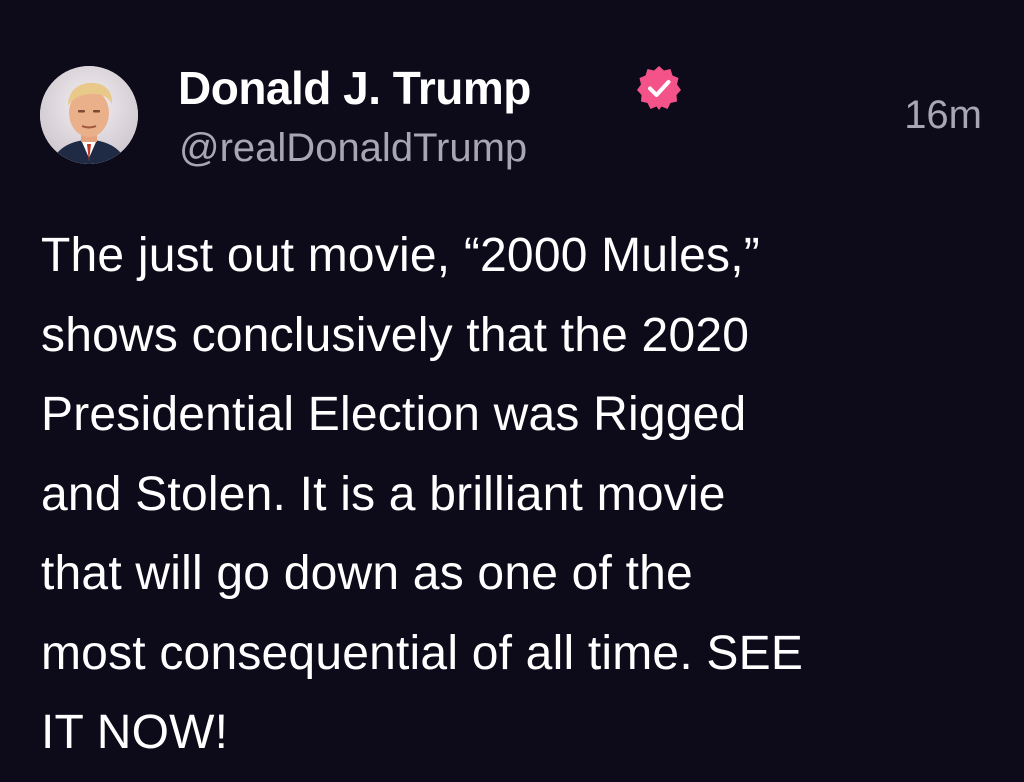 The image size is (1024, 782). What do you see at coordinates (395, 335) in the screenshot?
I see `post-body-line: shows conclusively that the 2020` at bounding box center [395, 335].